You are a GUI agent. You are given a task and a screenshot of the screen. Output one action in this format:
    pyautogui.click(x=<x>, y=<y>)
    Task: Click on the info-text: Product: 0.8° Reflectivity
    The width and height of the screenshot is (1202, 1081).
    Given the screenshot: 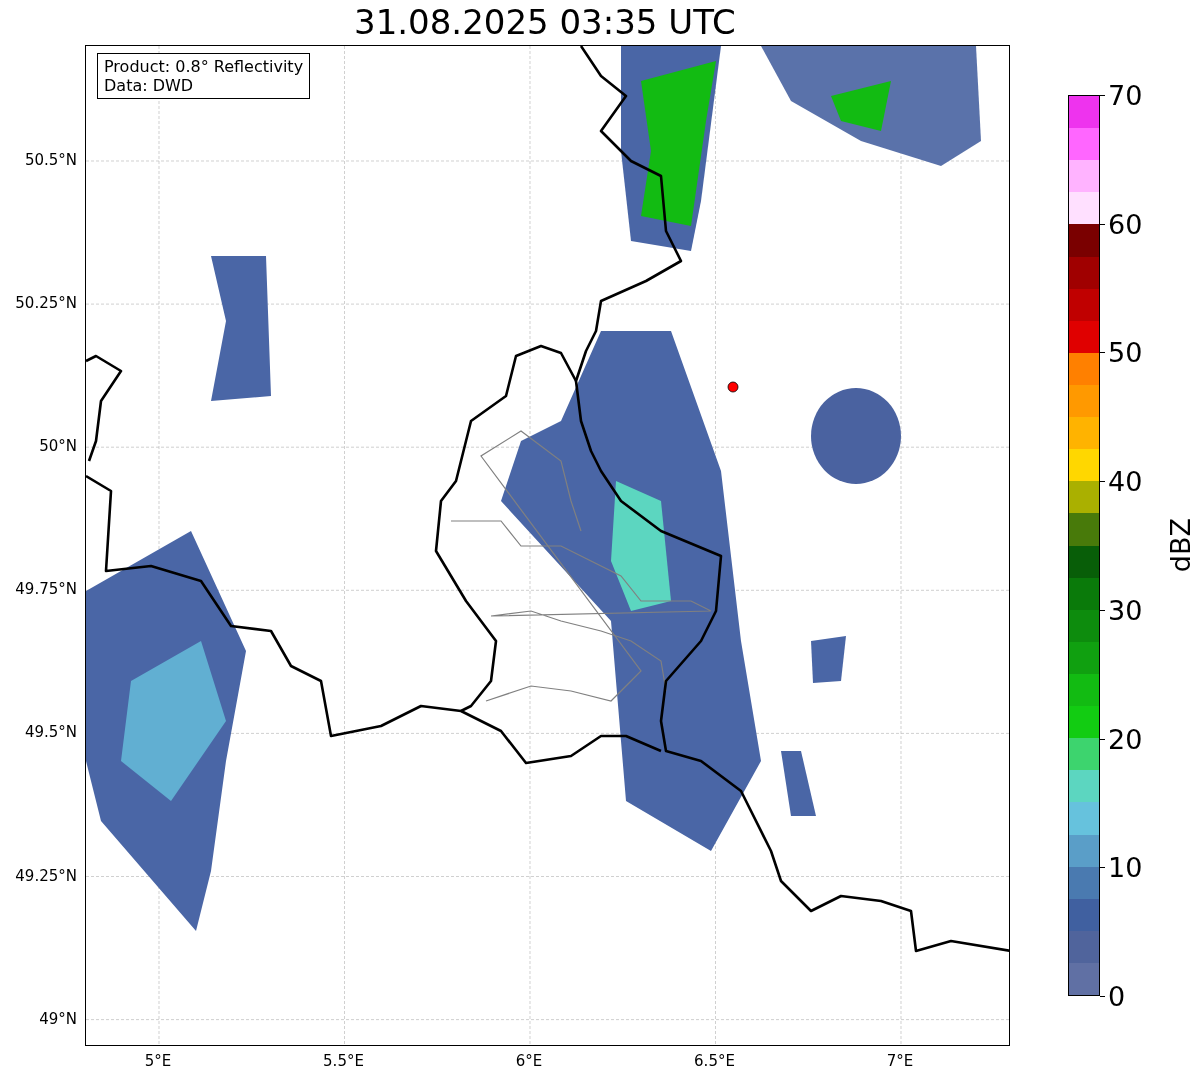 What is the action you would take?
    pyautogui.click(x=204, y=66)
    